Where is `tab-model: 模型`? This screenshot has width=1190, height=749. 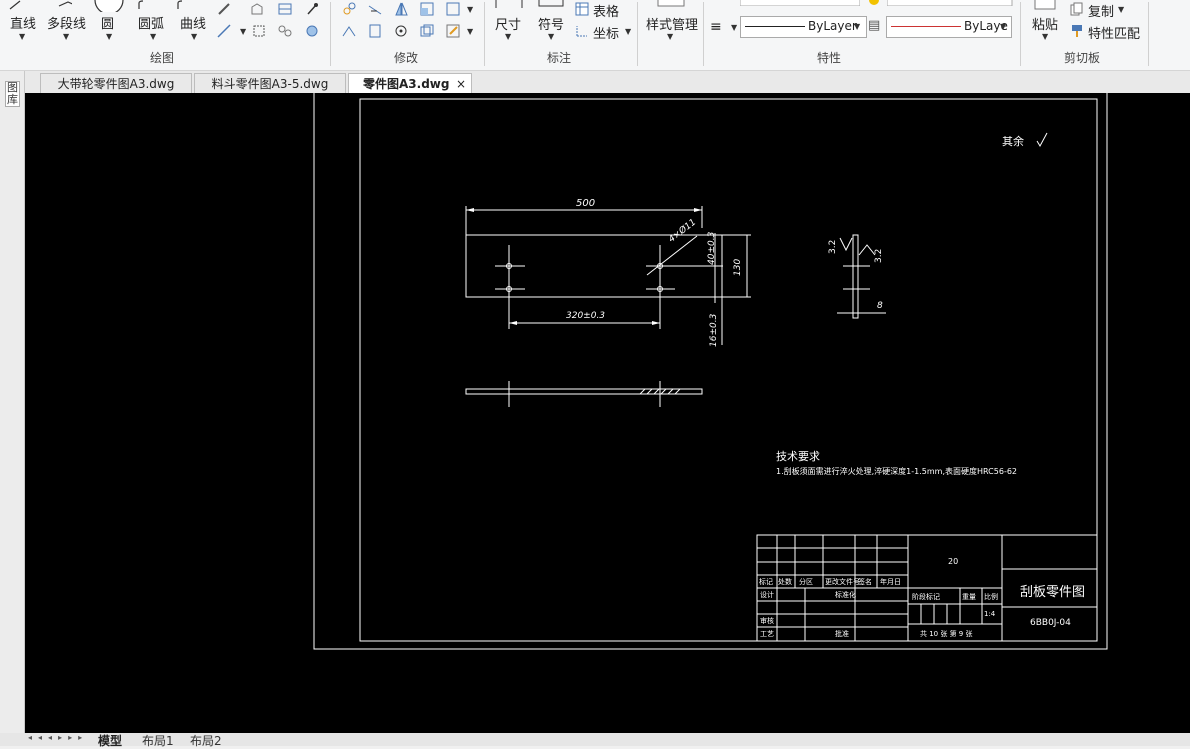
tab-model: 模型 is located at coordinates (110, 740).